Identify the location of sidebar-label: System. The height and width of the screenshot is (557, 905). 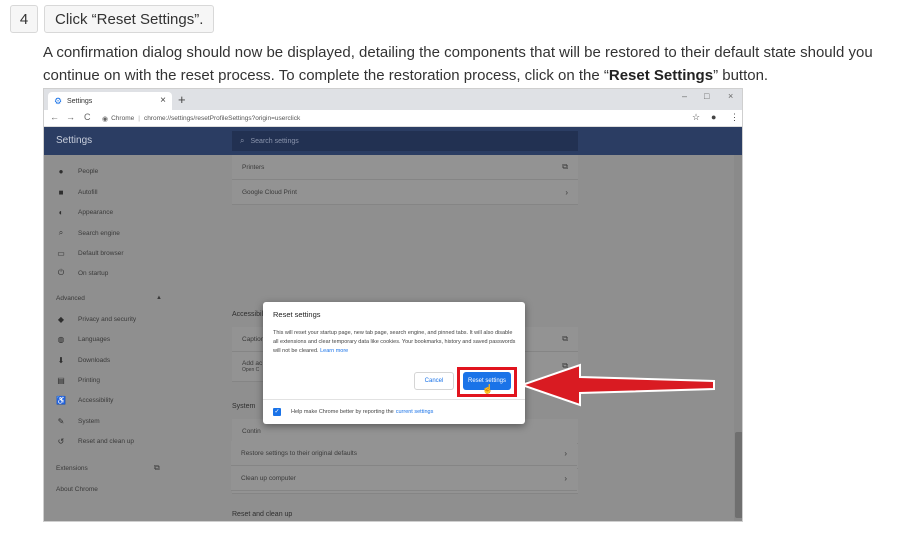
(89, 421).